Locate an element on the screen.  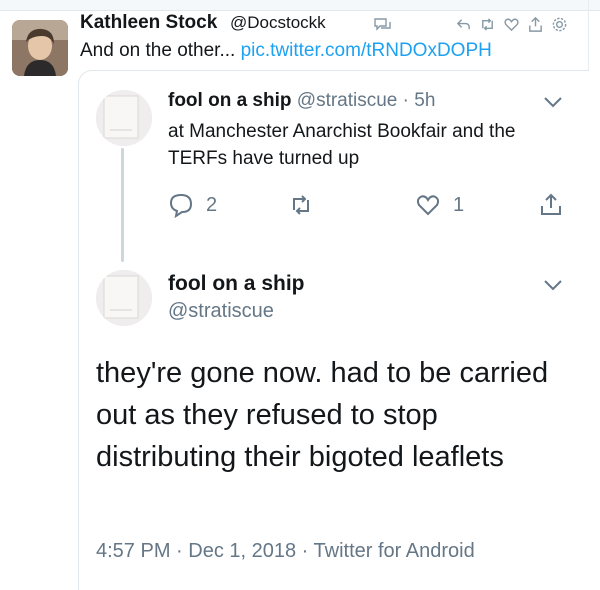
gear-icon is located at coordinates (559, 24).